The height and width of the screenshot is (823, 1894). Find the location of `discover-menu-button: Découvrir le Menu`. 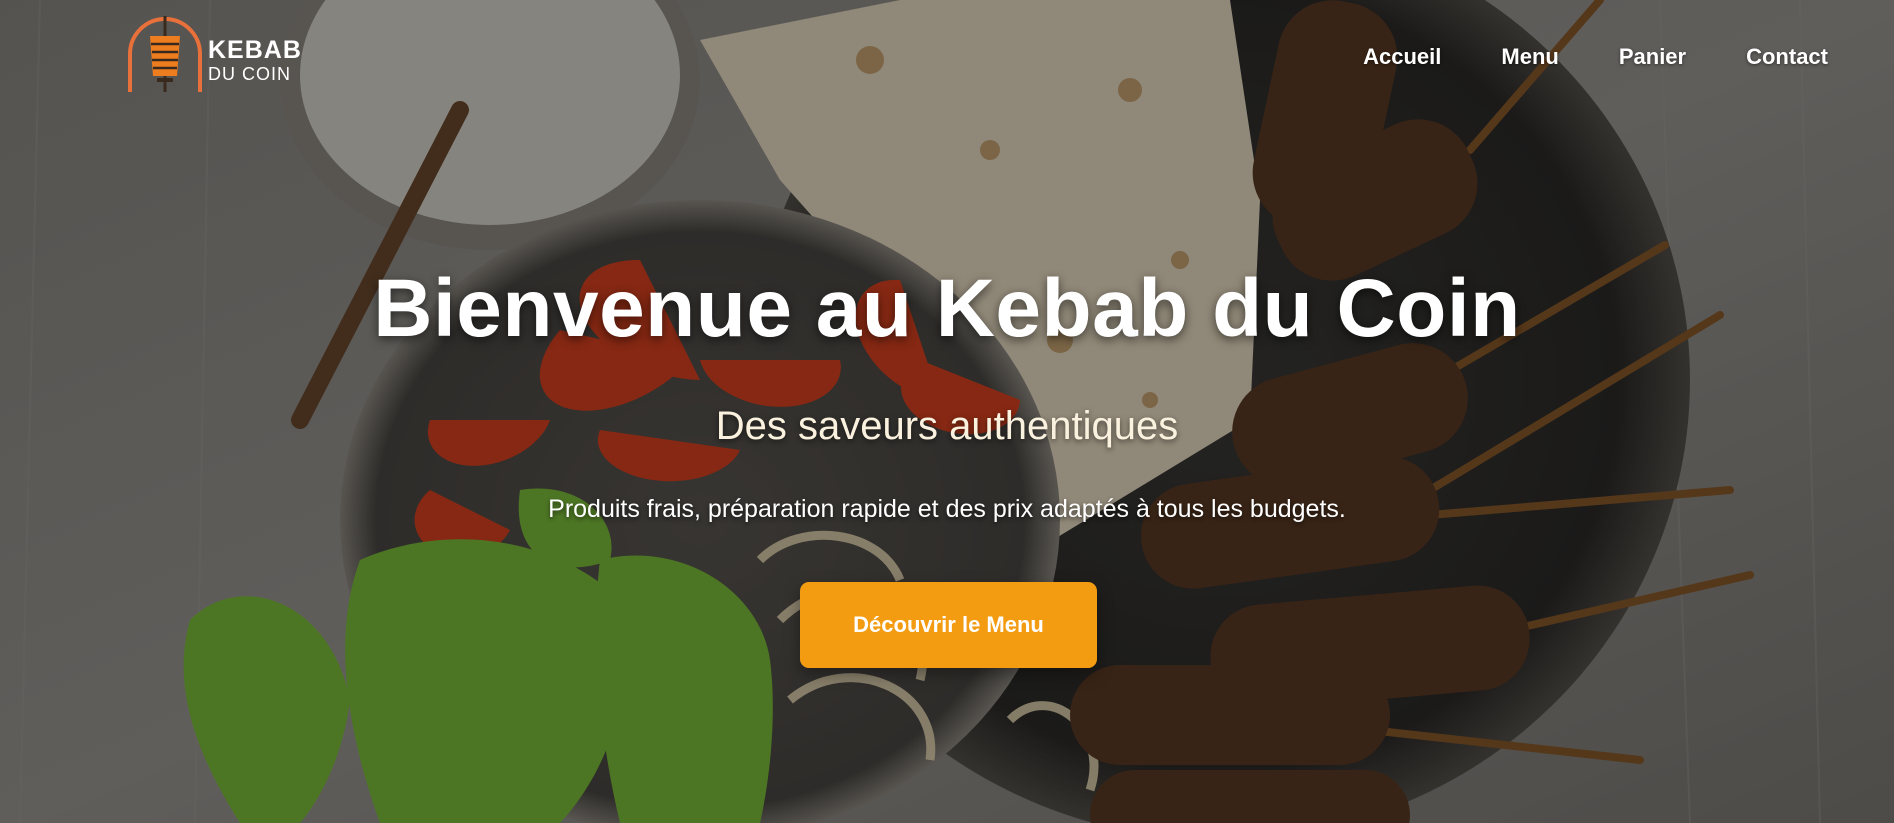

discover-menu-button: Découvrir le Menu is located at coordinates (948, 625).